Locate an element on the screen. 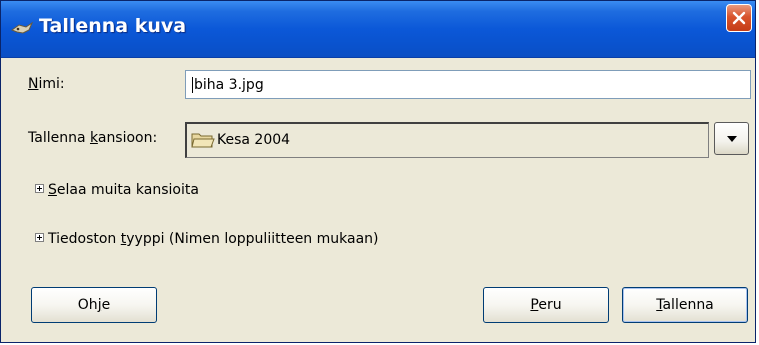 This screenshot has height=345, width=759. window-title: Tallenna kuva is located at coordinates (113, 26).